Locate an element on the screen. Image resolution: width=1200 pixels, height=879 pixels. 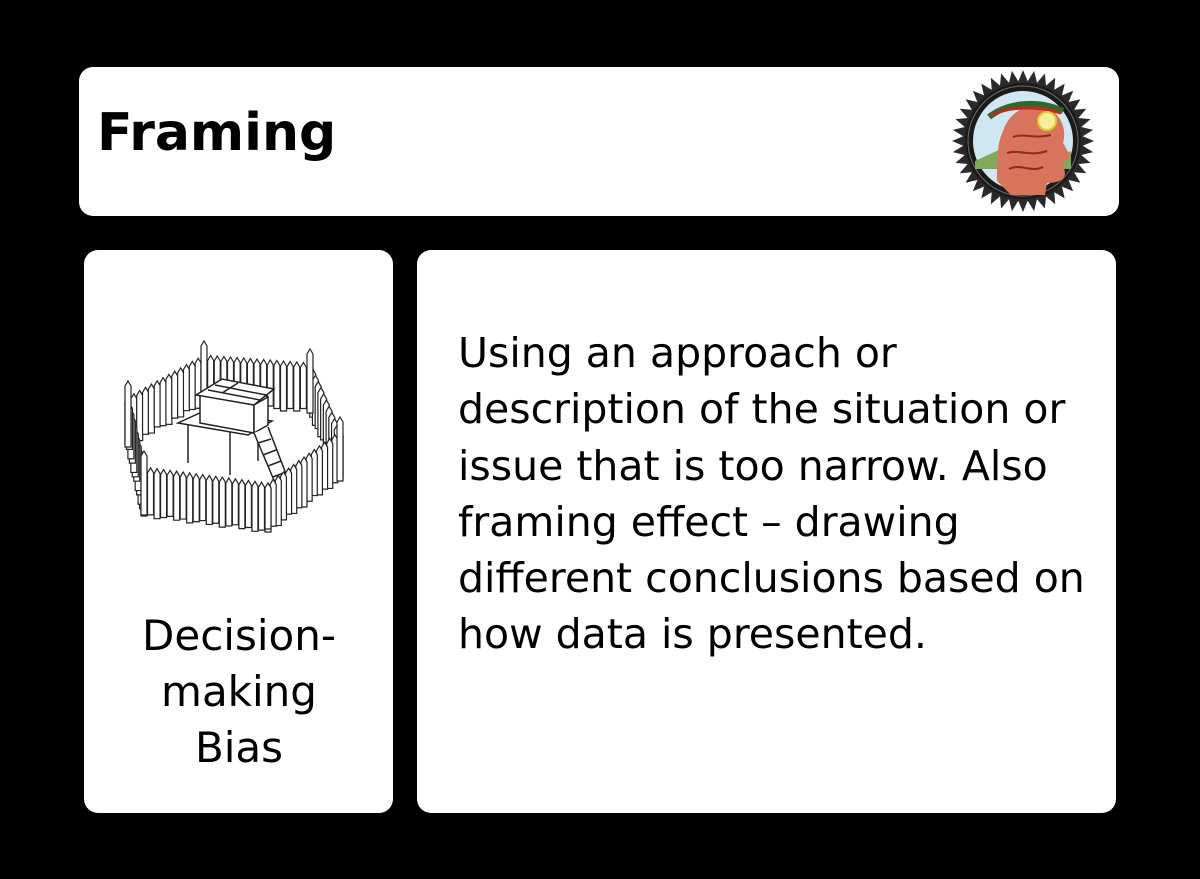
title-panel: Framing is located at coordinates (599, 141).